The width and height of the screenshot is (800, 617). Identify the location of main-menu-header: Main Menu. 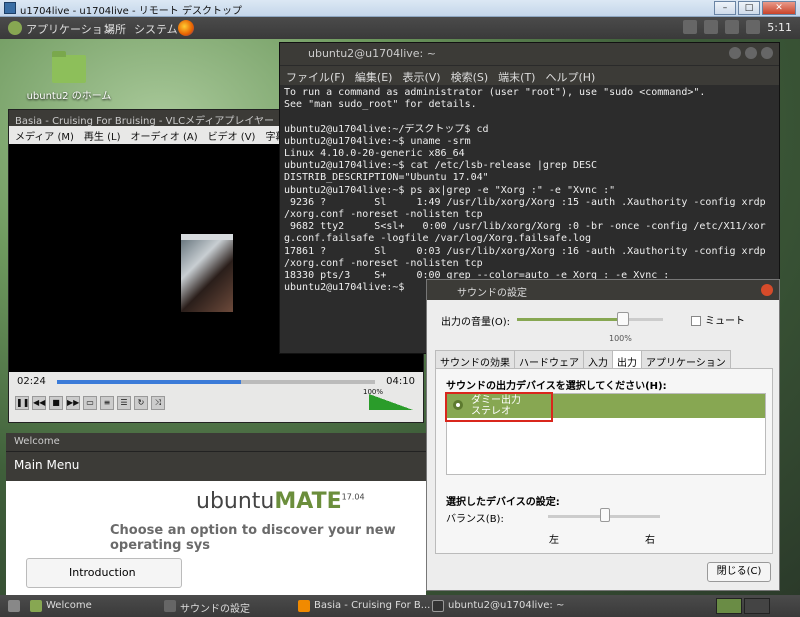
(216, 466).